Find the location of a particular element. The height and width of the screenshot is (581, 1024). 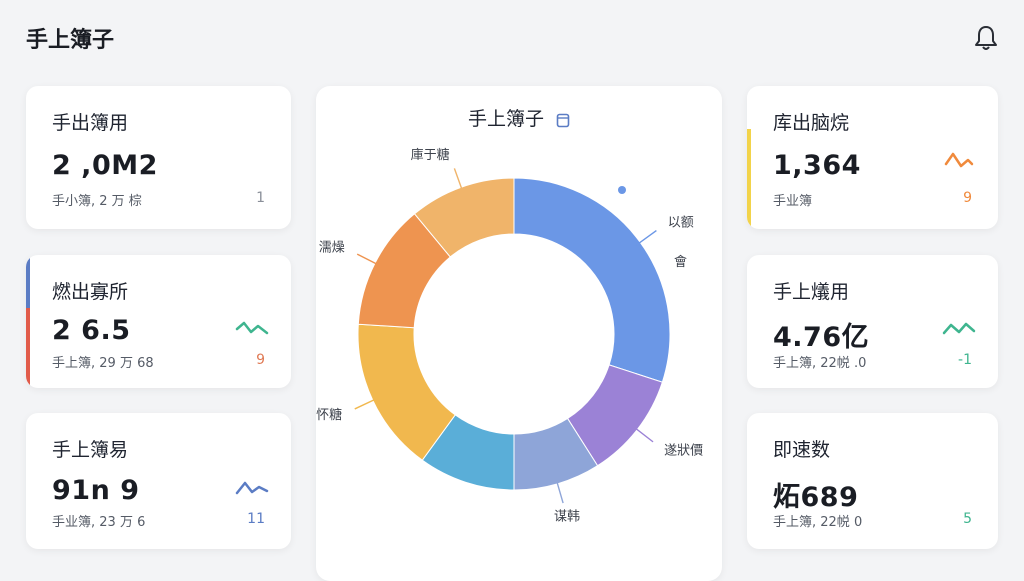

donut-segment-label: 庫于糖 is located at coordinates (430, 155).